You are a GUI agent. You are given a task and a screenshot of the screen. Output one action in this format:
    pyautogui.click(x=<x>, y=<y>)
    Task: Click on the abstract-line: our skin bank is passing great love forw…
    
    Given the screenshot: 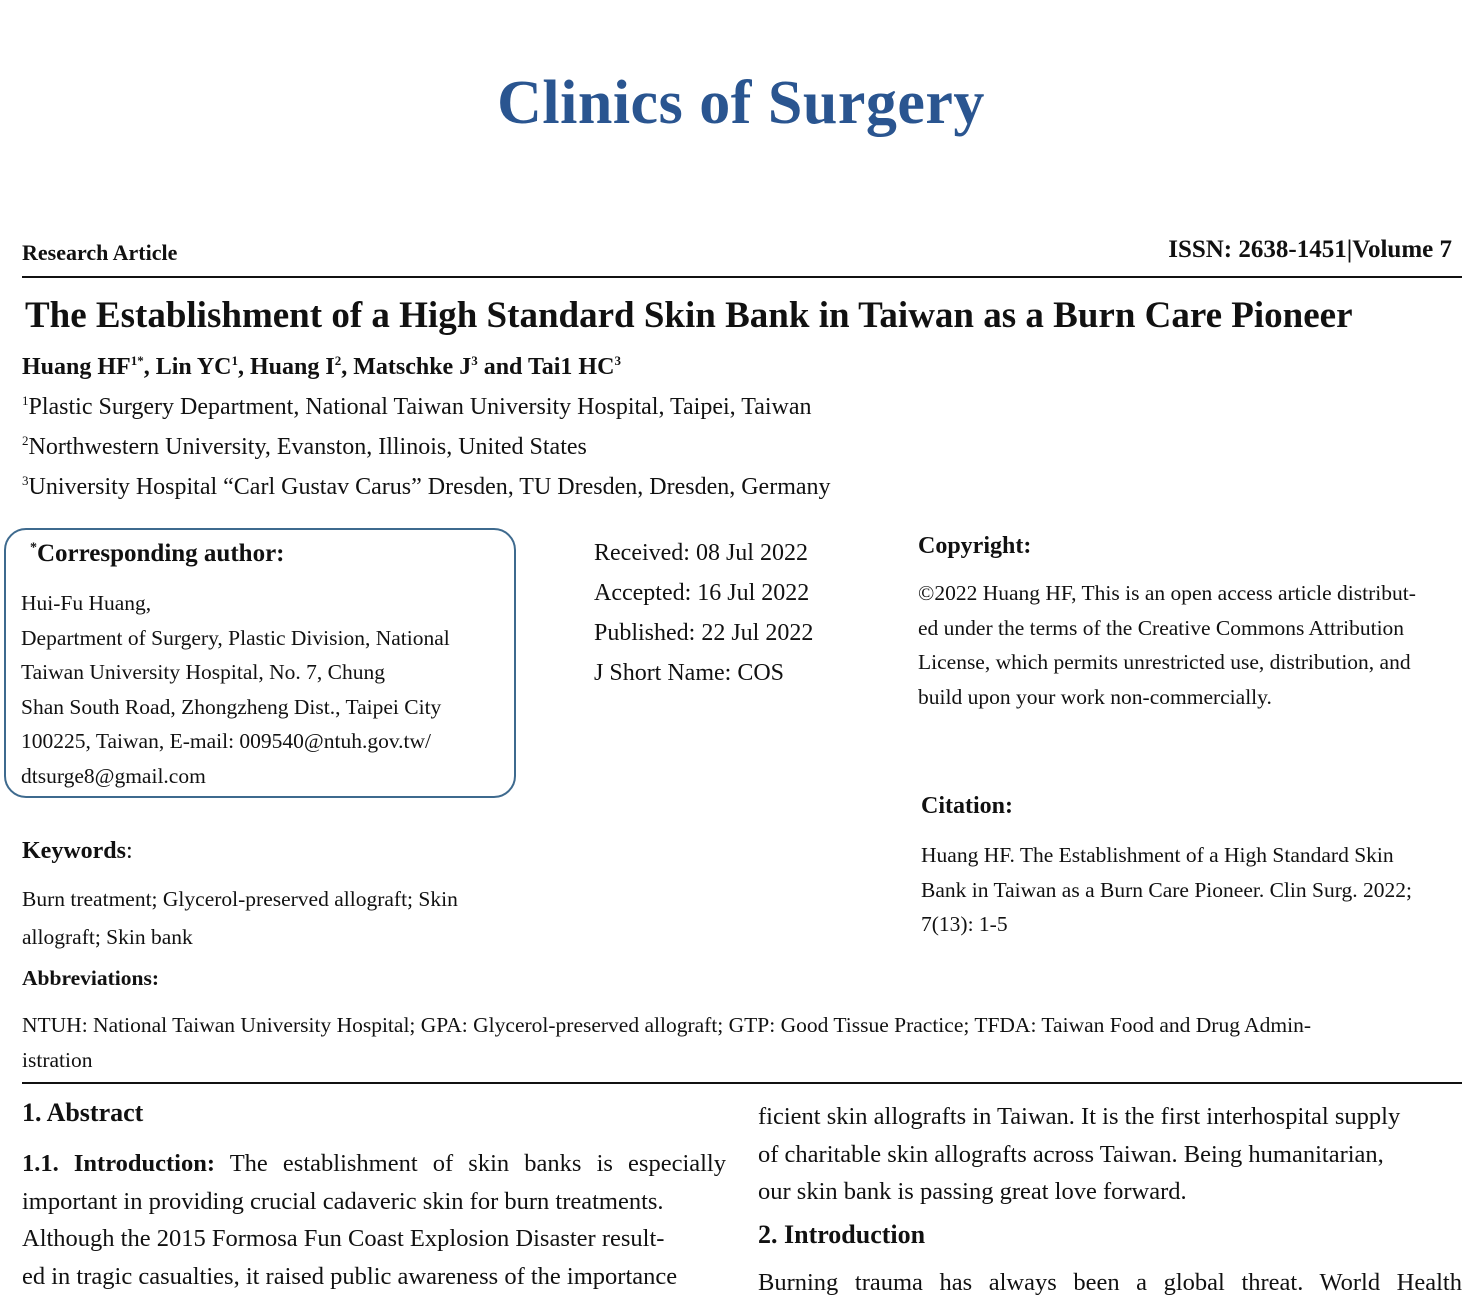 What is the action you would take?
    pyautogui.click(x=972, y=1191)
    